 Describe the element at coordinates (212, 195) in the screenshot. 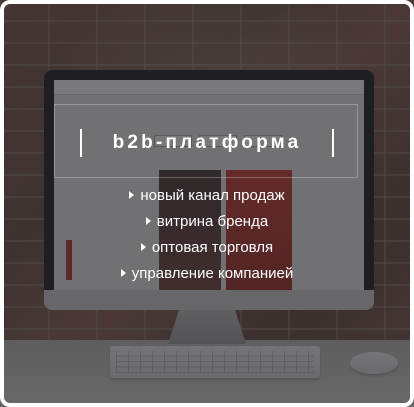

I see `feature-label: новый канал продаж` at that location.